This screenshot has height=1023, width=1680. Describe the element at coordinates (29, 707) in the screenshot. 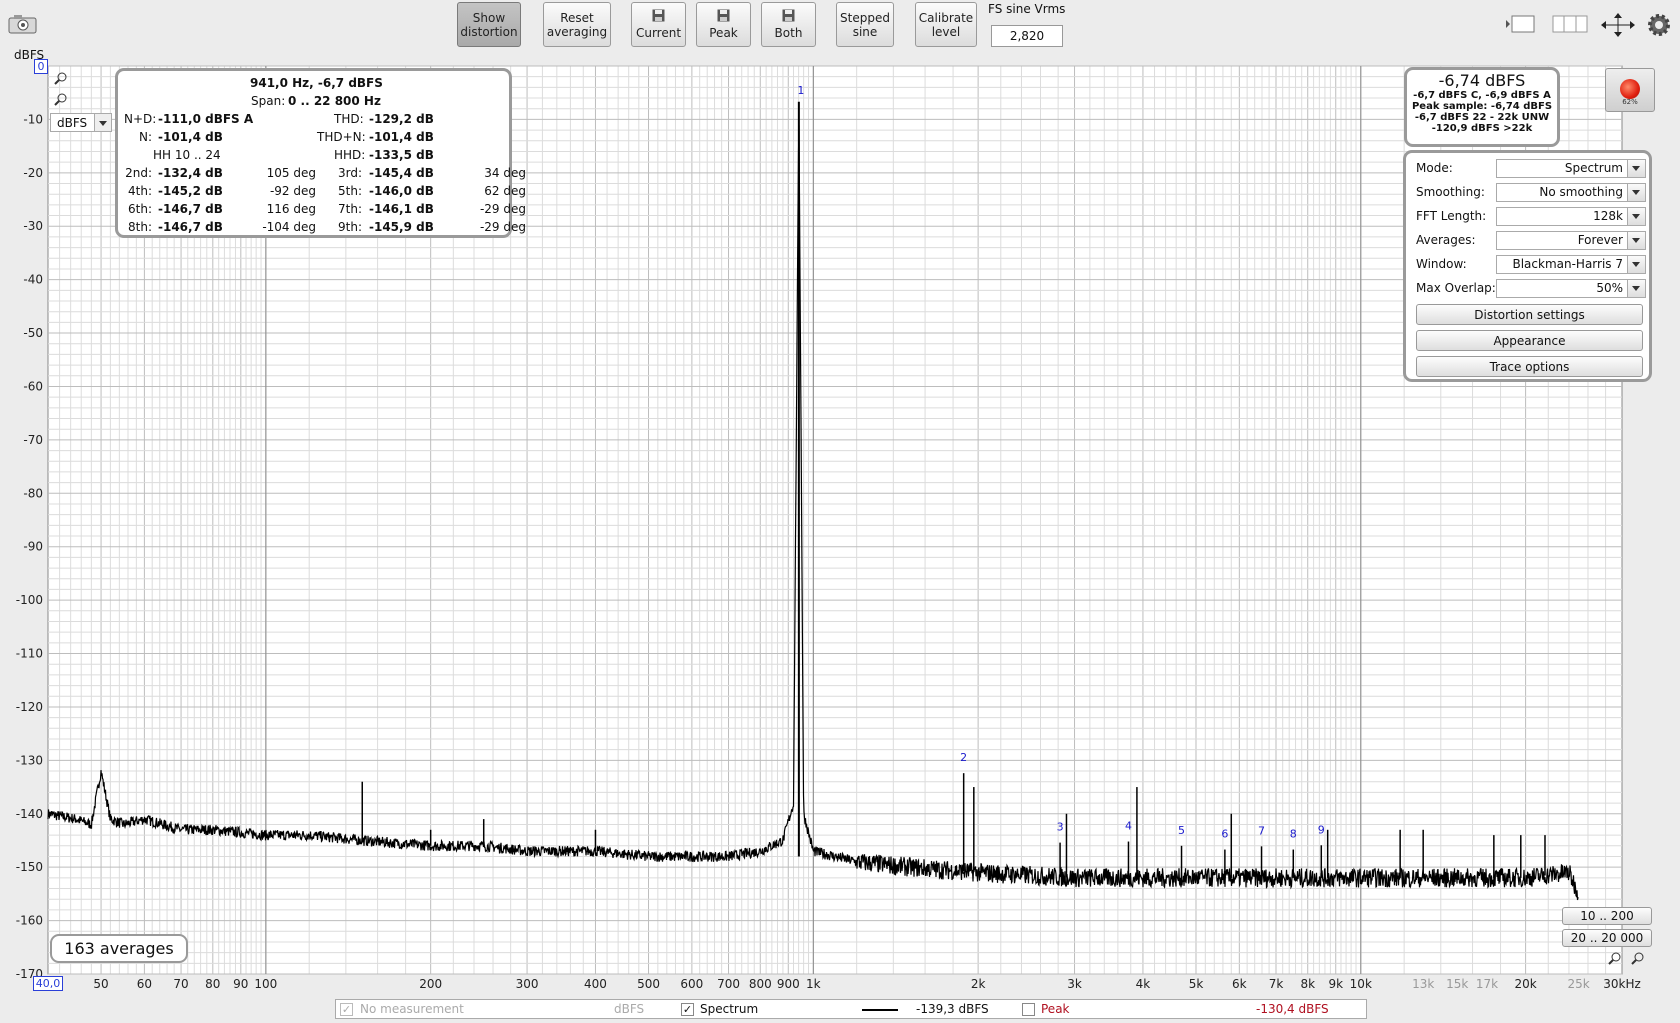

I see `y-tick-label: -120` at that location.